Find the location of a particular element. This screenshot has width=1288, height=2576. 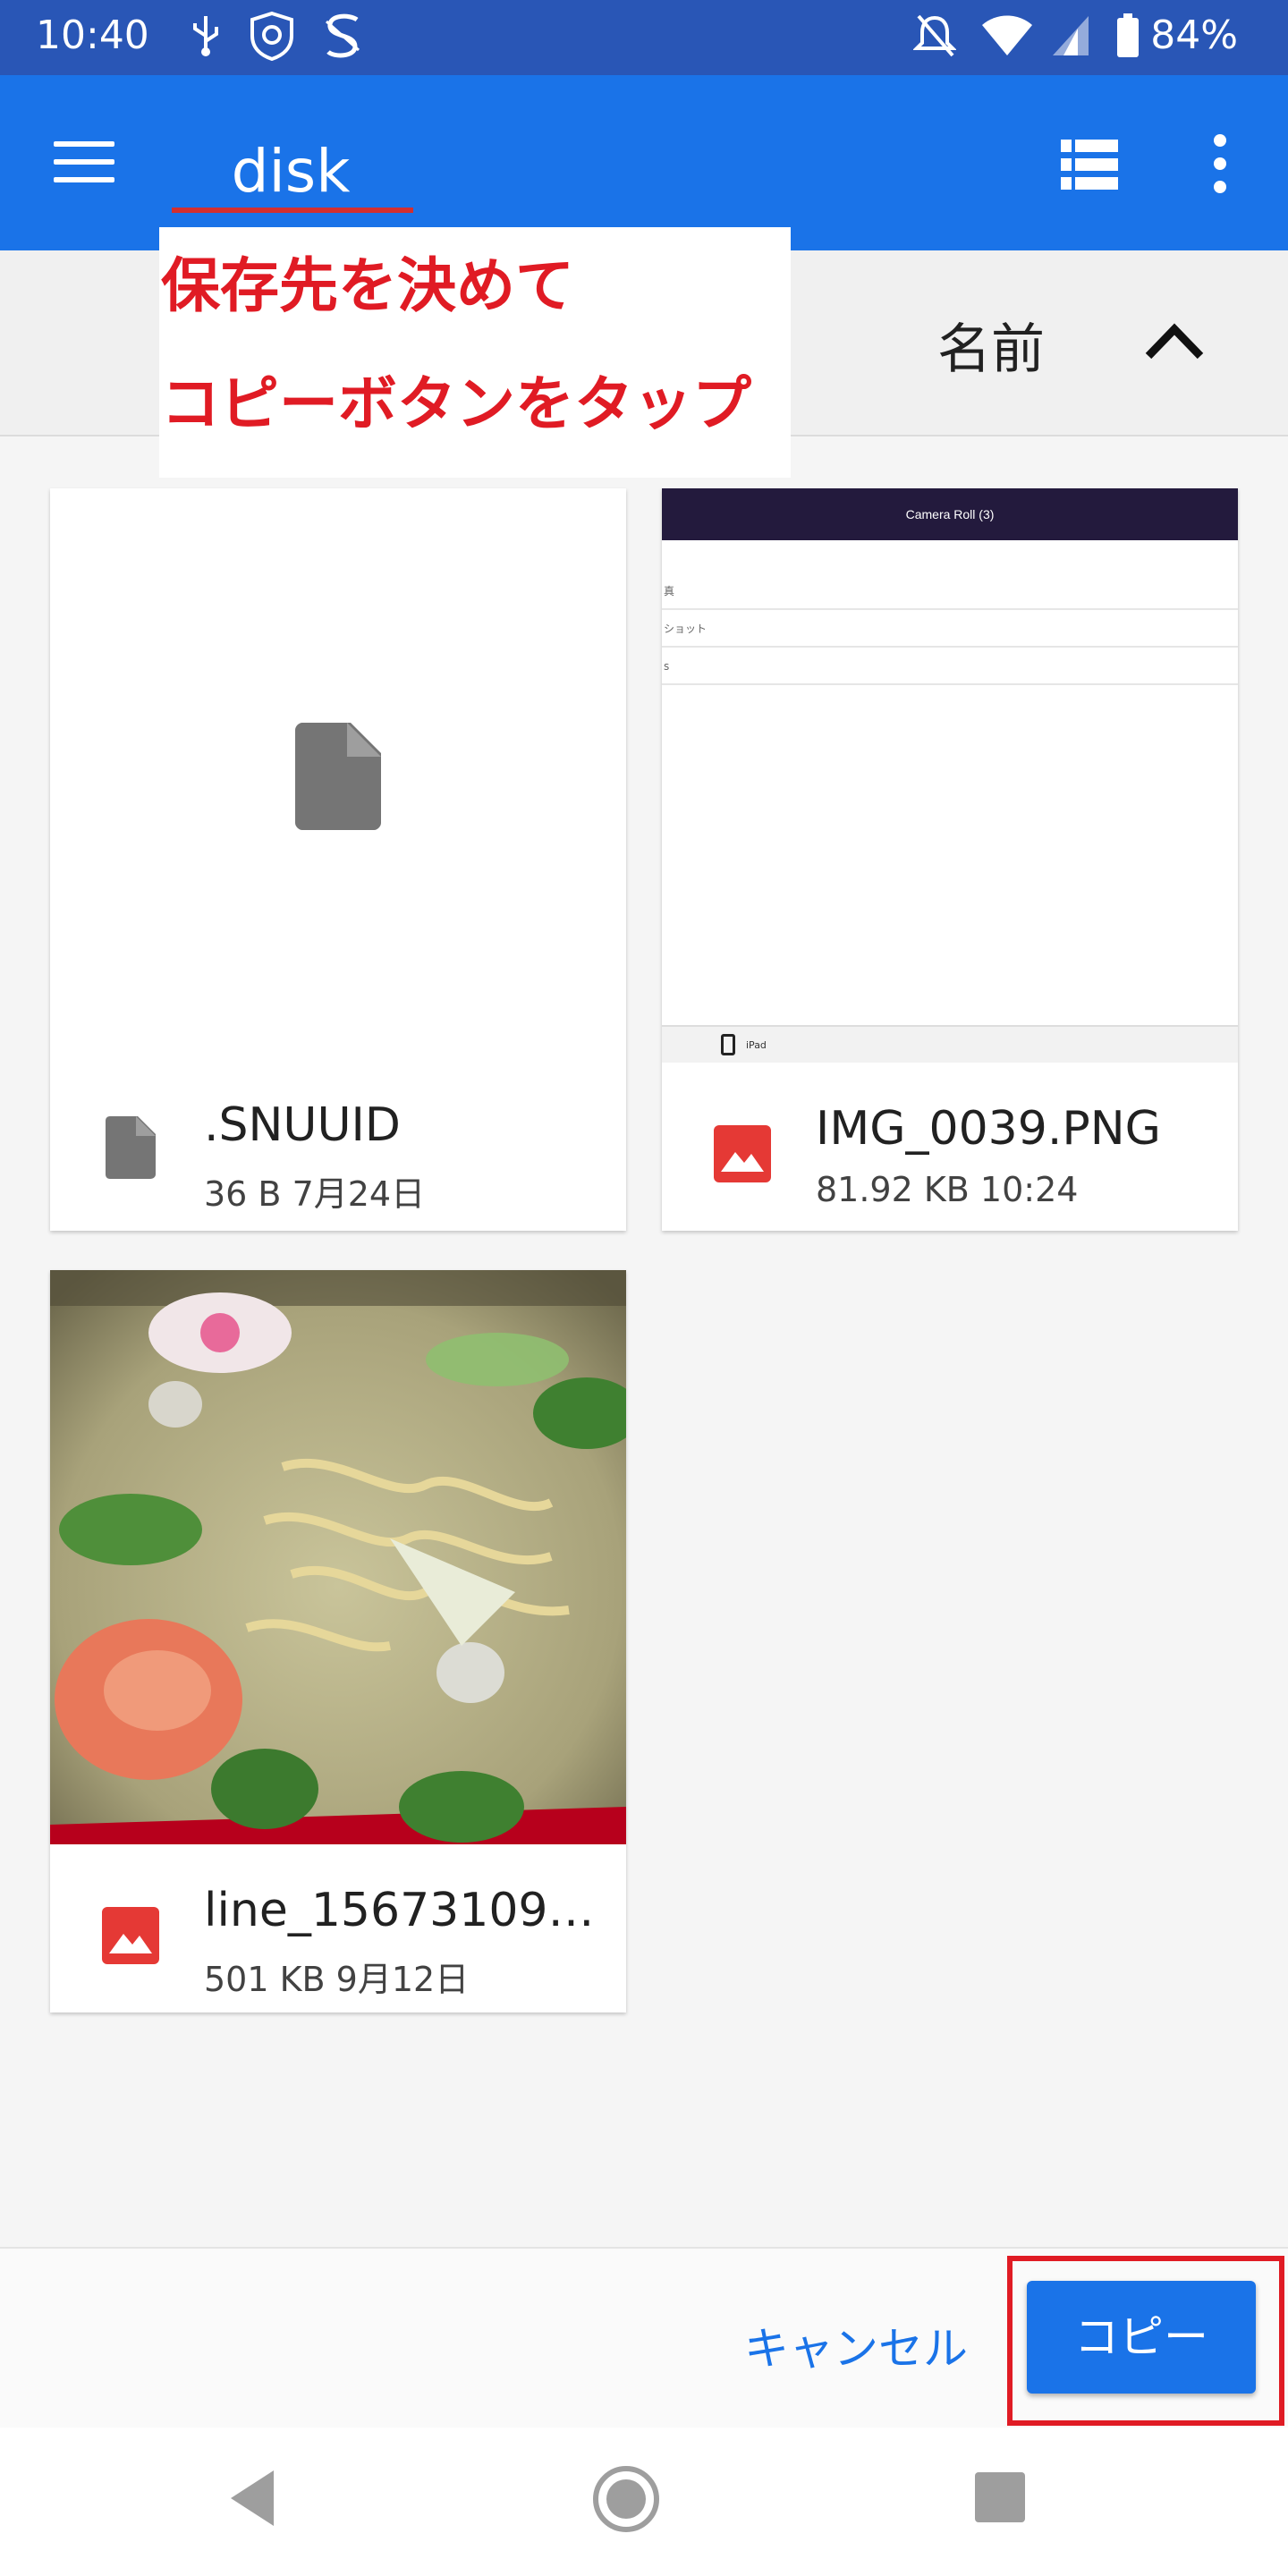

photo-thumbnail is located at coordinates (338, 1557).